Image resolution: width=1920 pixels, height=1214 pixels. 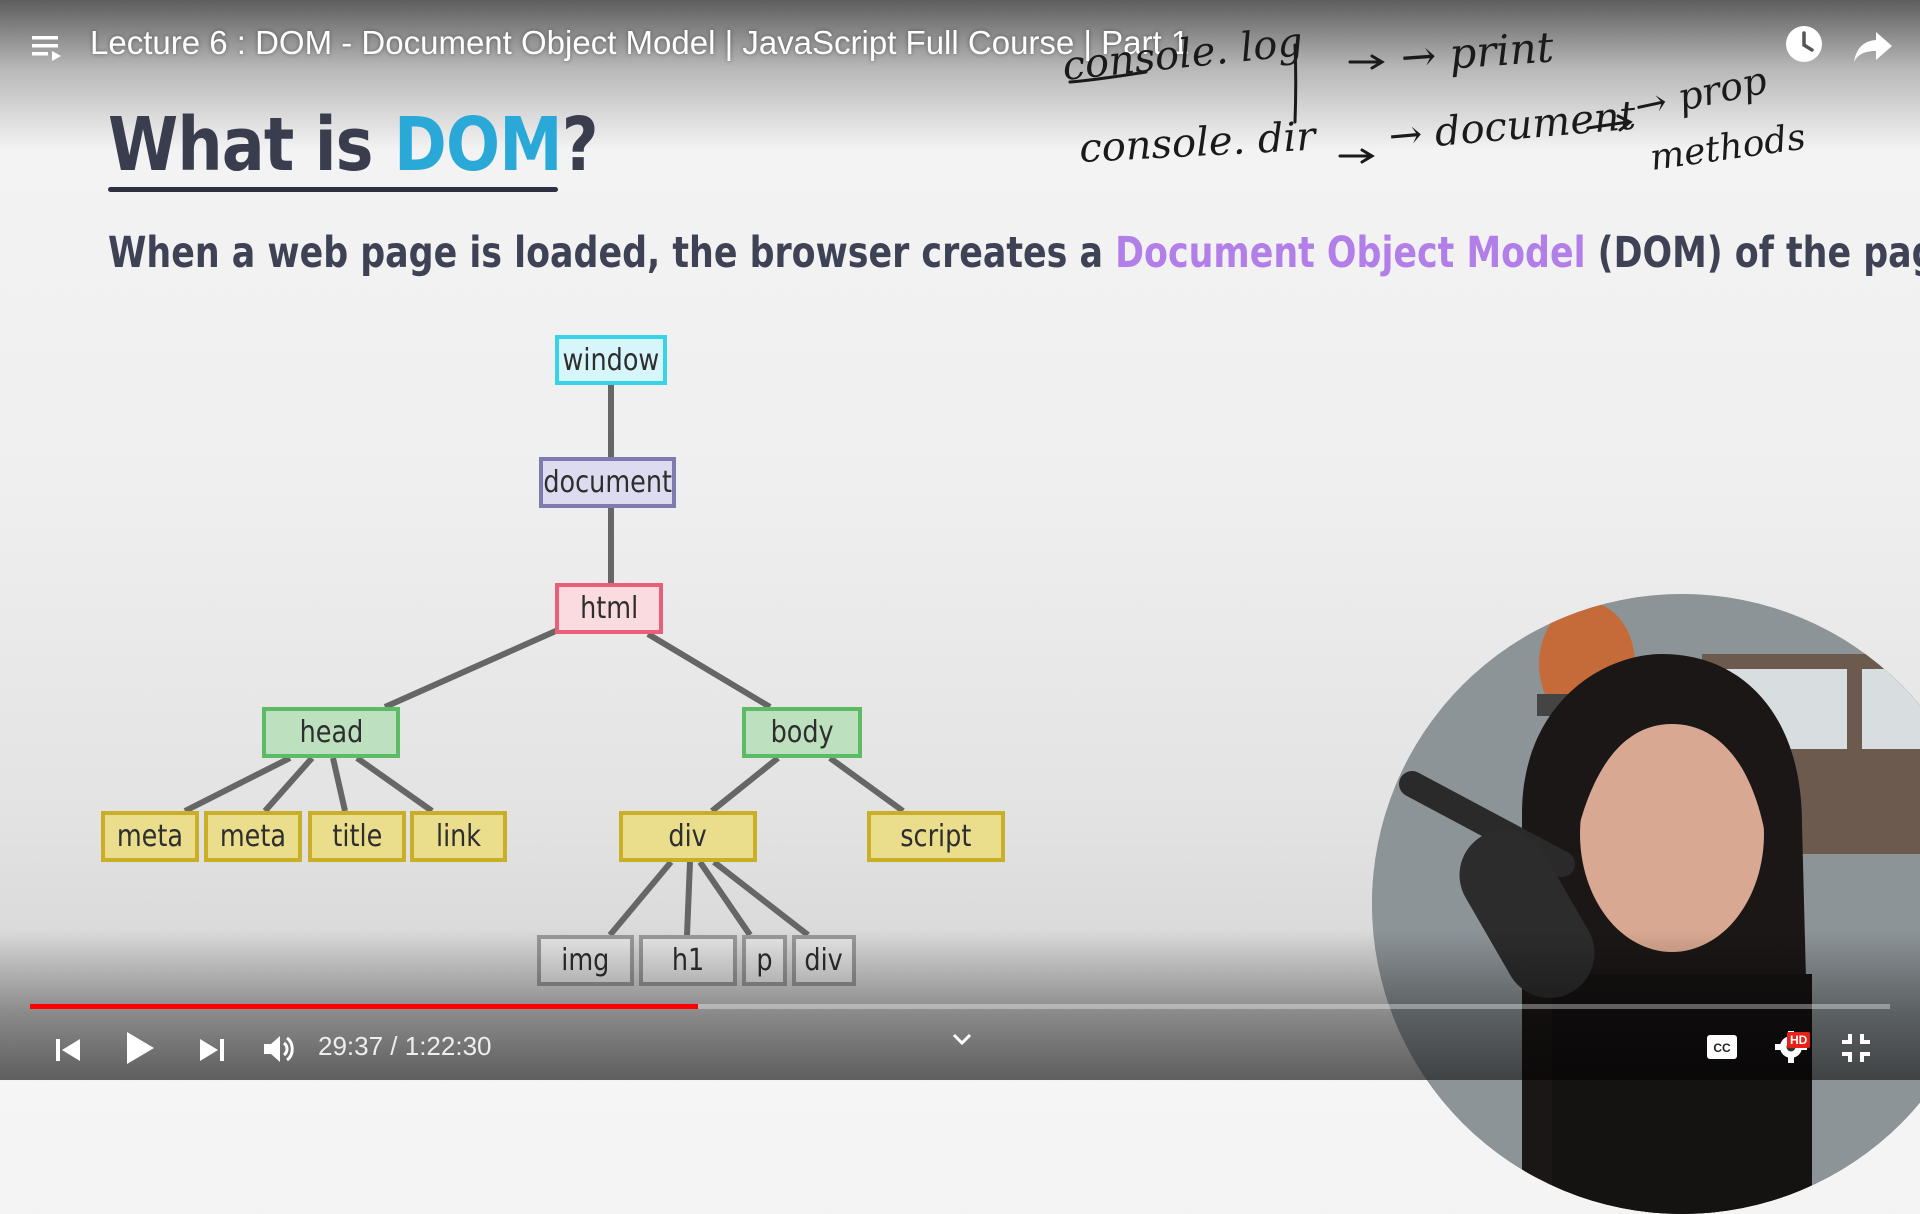 What do you see at coordinates (448, 1046) in the screenshot?
I see `duration: 1:22:30` at bounding box center [448, 1046].